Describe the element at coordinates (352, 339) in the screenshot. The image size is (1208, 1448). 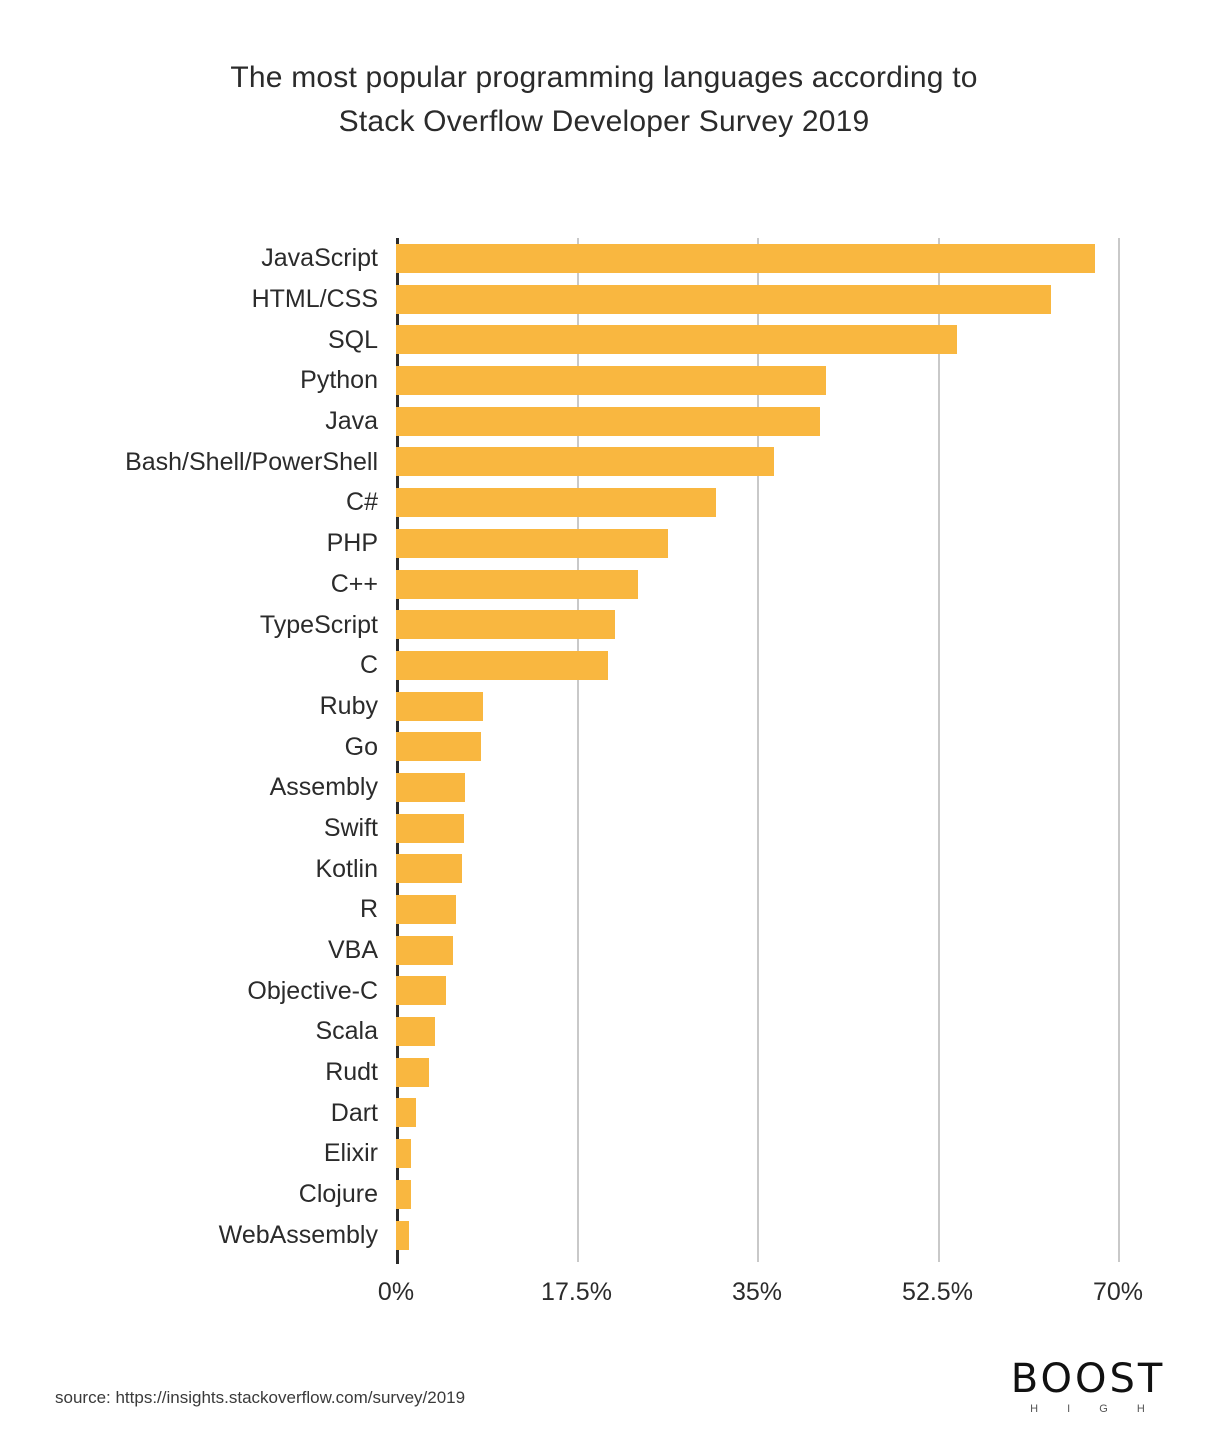
I see `y-axis-tick-label: SQL` at that location.